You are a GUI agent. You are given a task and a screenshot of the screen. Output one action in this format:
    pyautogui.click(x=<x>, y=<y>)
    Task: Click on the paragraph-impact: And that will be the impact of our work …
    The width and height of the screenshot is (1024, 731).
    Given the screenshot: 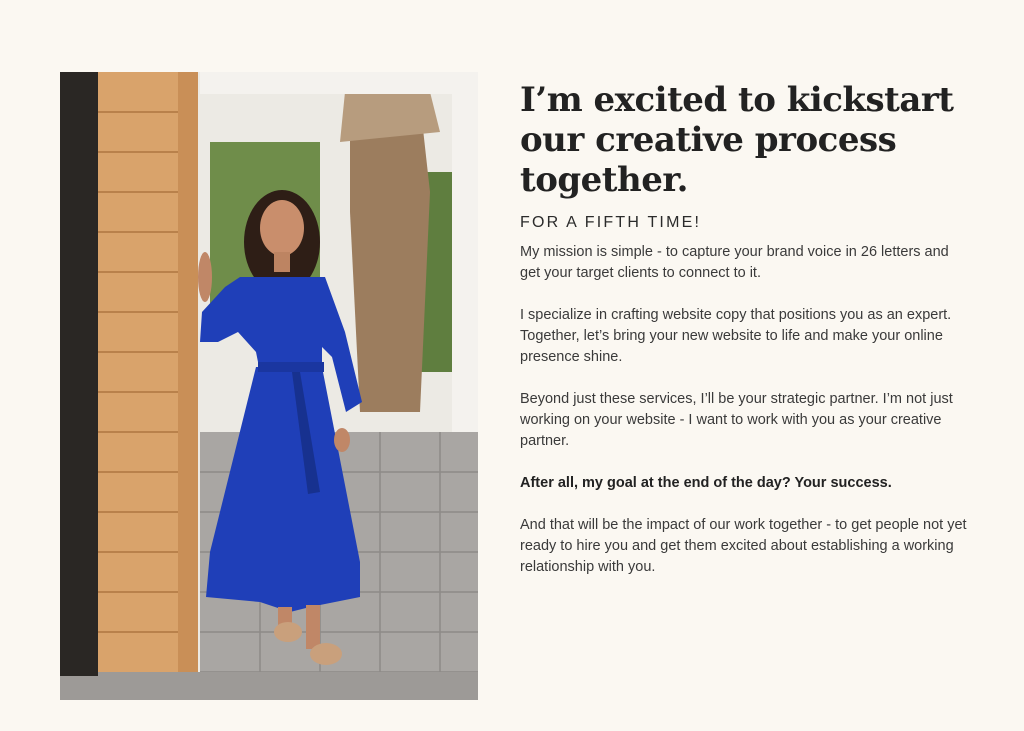 What is the action you would take?
    pyautogui.click(x=743, y=546)
    